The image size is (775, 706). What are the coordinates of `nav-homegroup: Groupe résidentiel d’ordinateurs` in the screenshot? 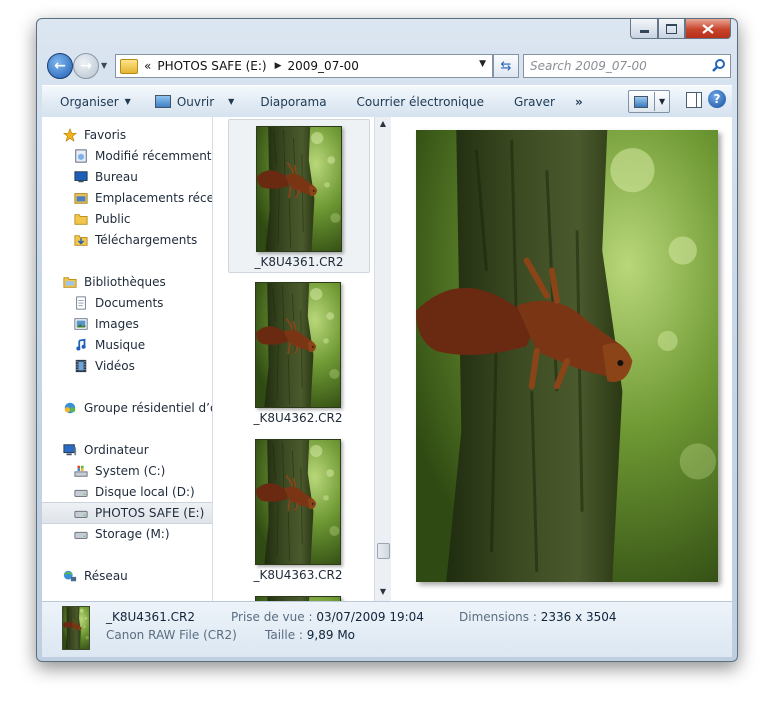 It's located at (127, 408).